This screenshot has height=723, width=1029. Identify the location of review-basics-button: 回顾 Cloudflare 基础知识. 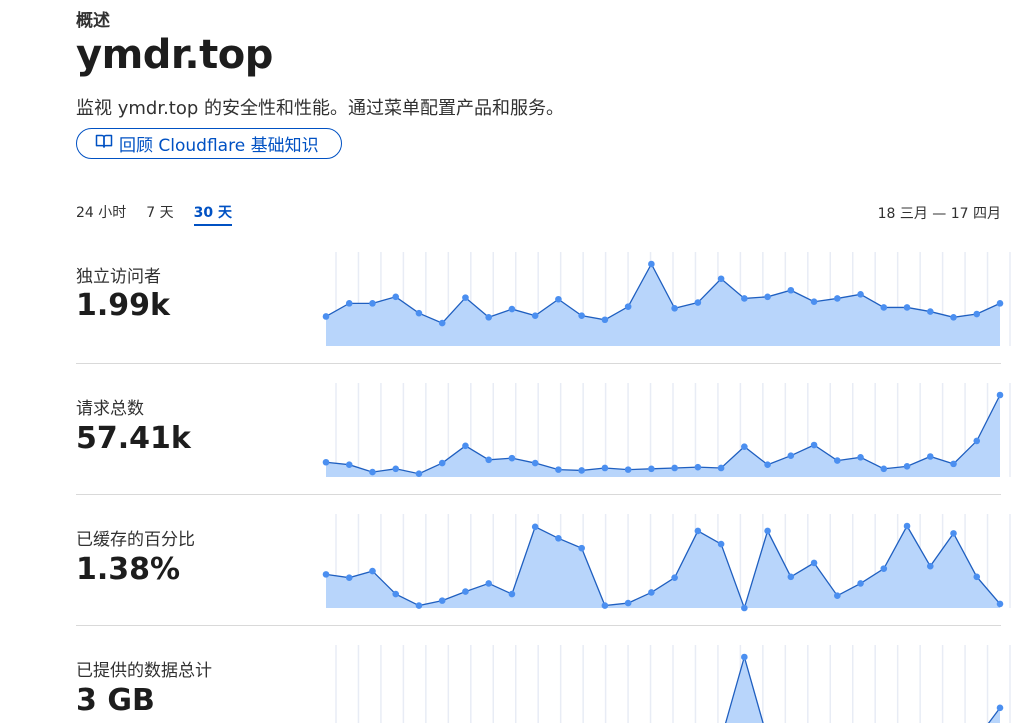
(209, 143).